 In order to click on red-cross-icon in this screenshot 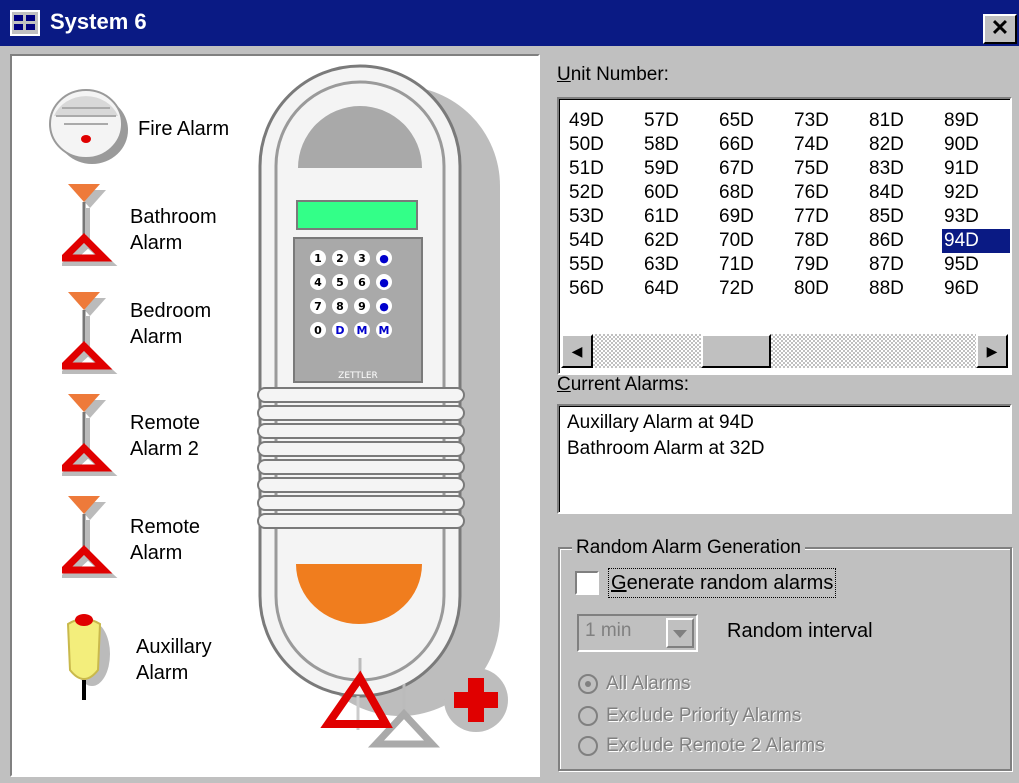, I will do `click(477, 701)`.